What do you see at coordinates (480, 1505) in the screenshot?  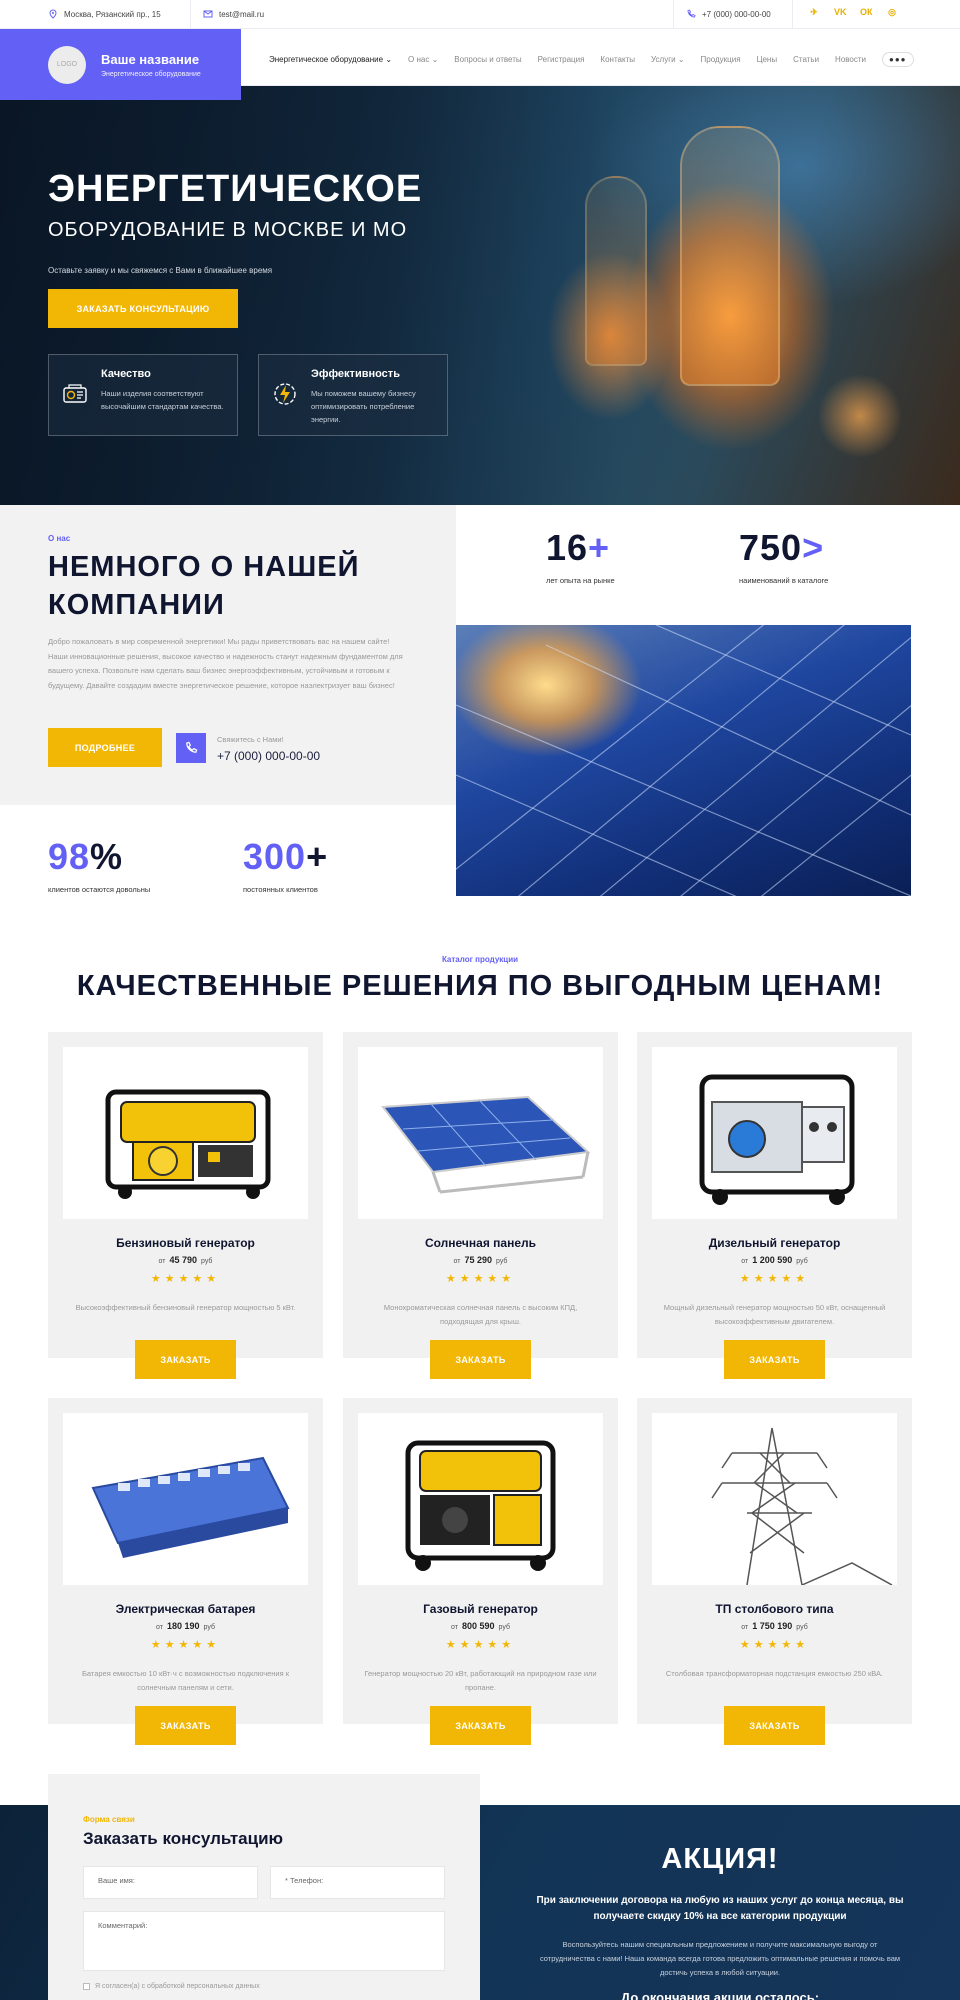 I see `gas-generator-illustration` at bounding box center [480, 1505].